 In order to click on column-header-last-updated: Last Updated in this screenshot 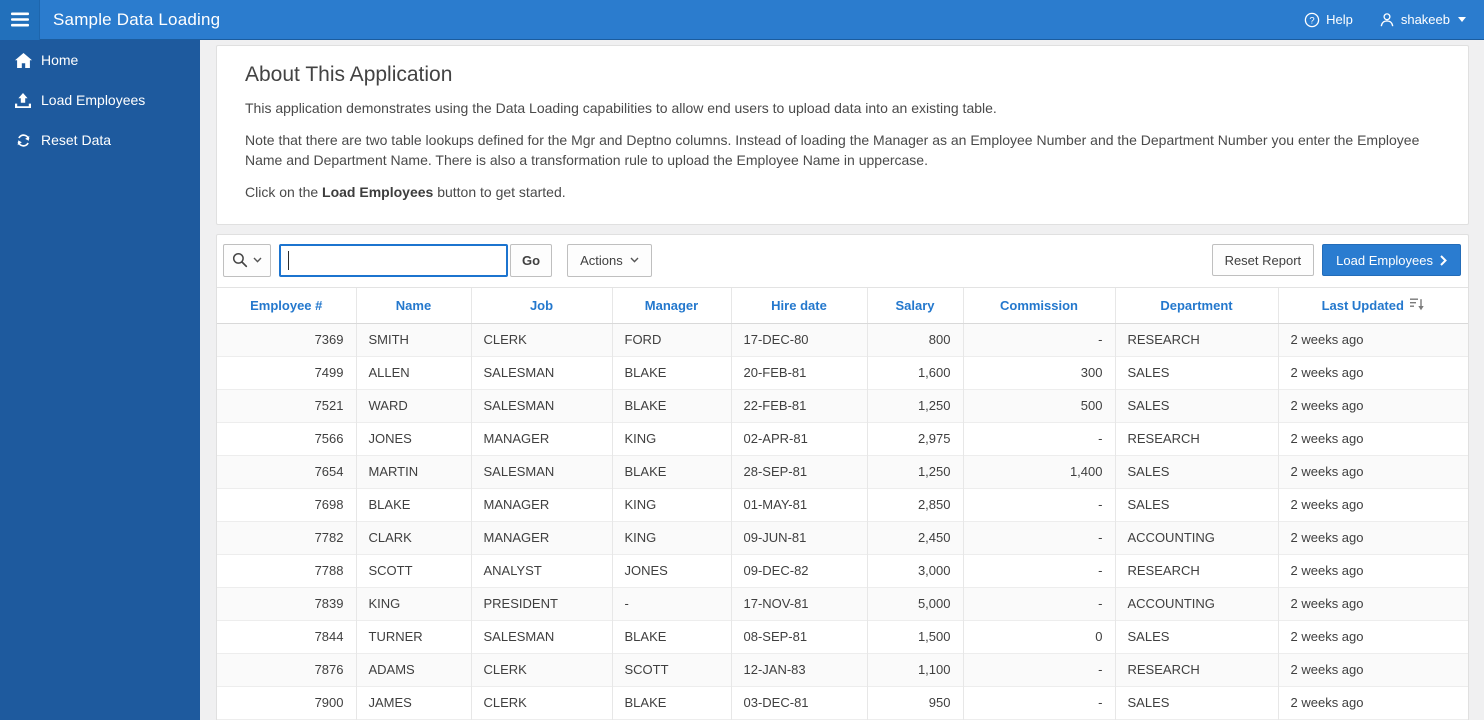, I will do `click(1372, 305)`.